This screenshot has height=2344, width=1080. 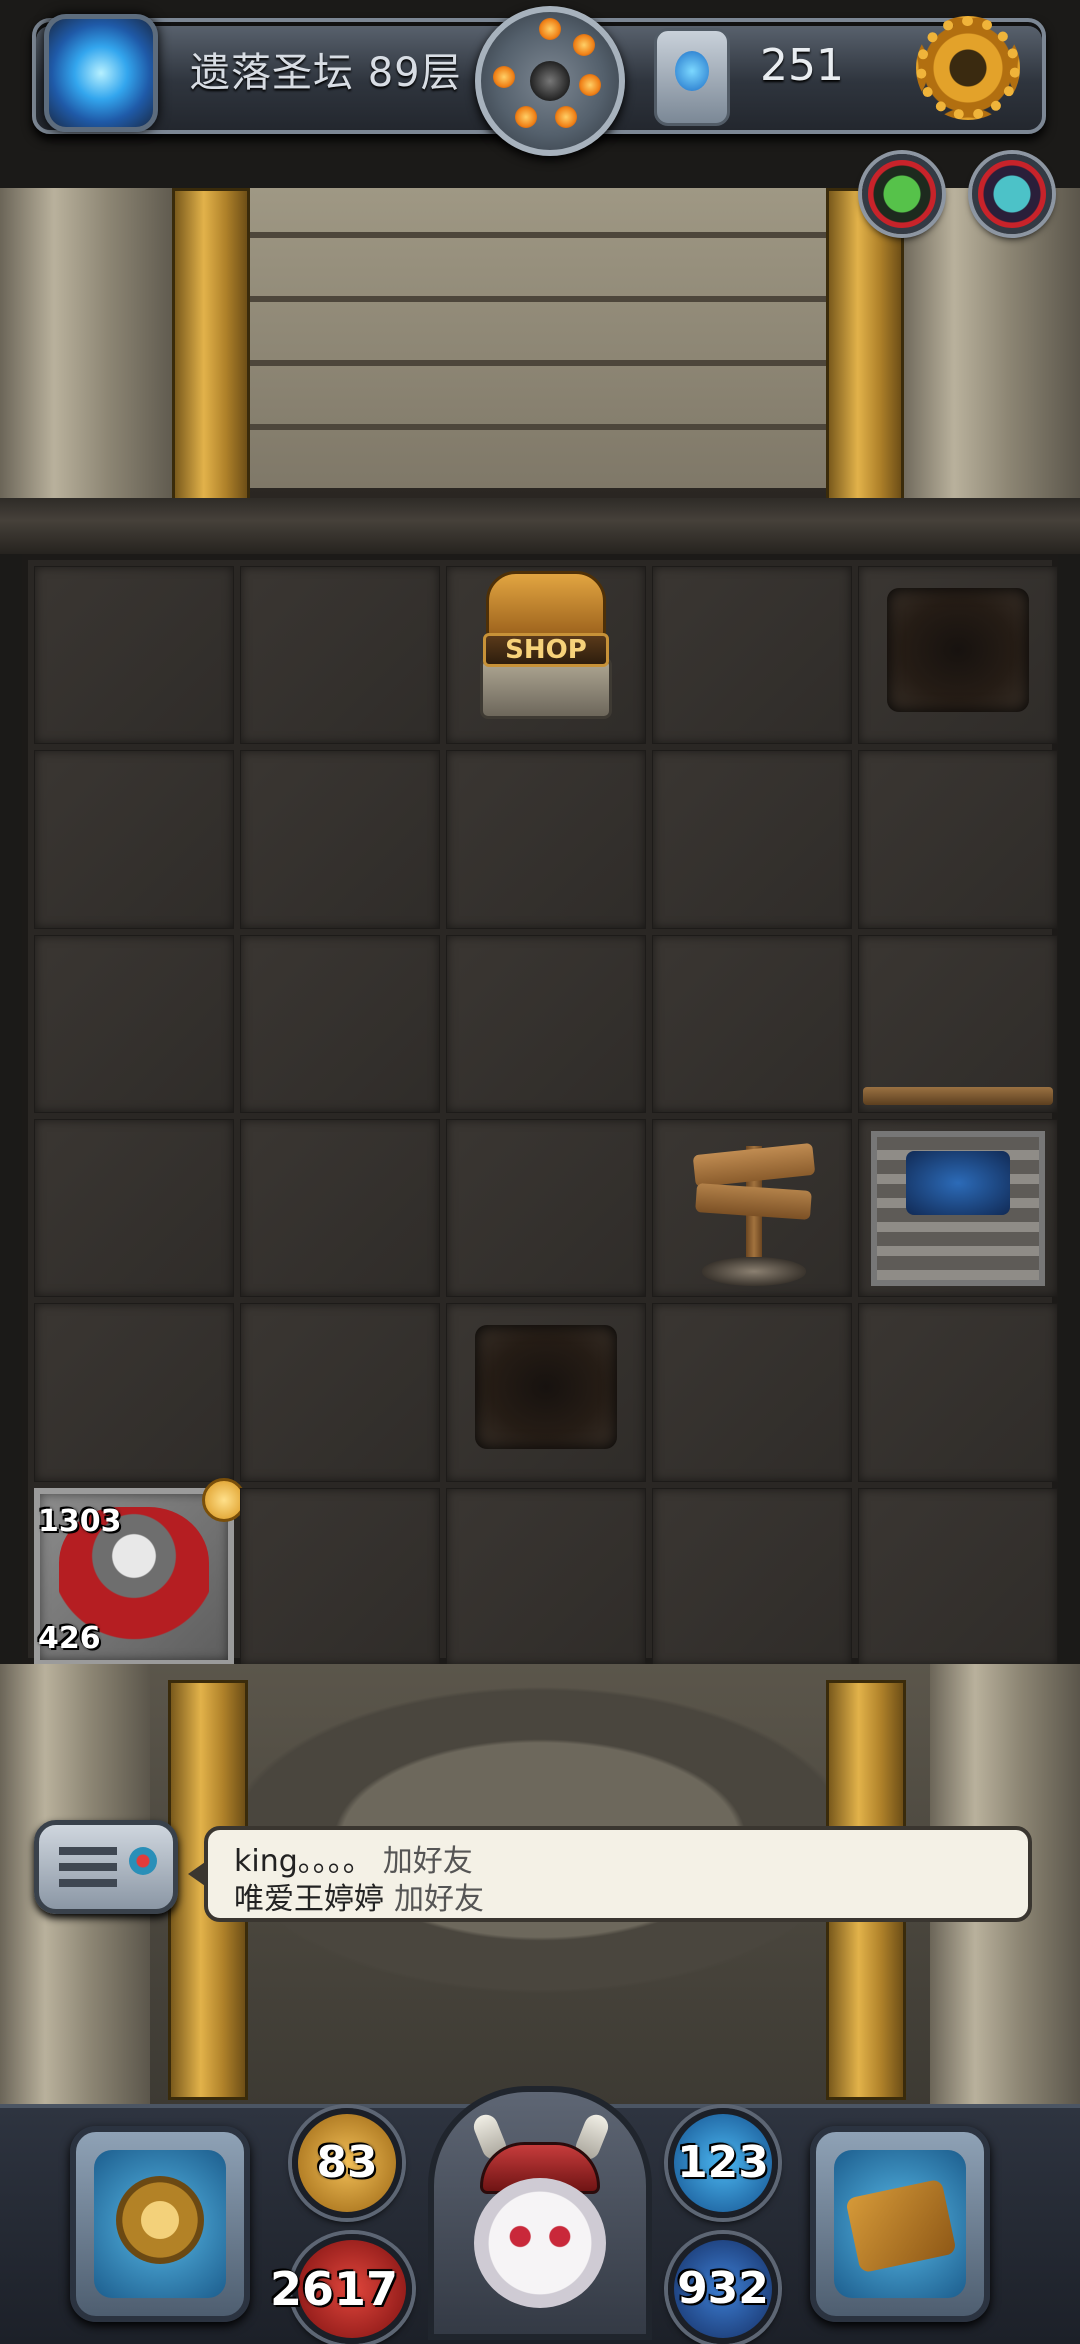 I want to click on defense-stat: 932, so click(x=723, y=2289).